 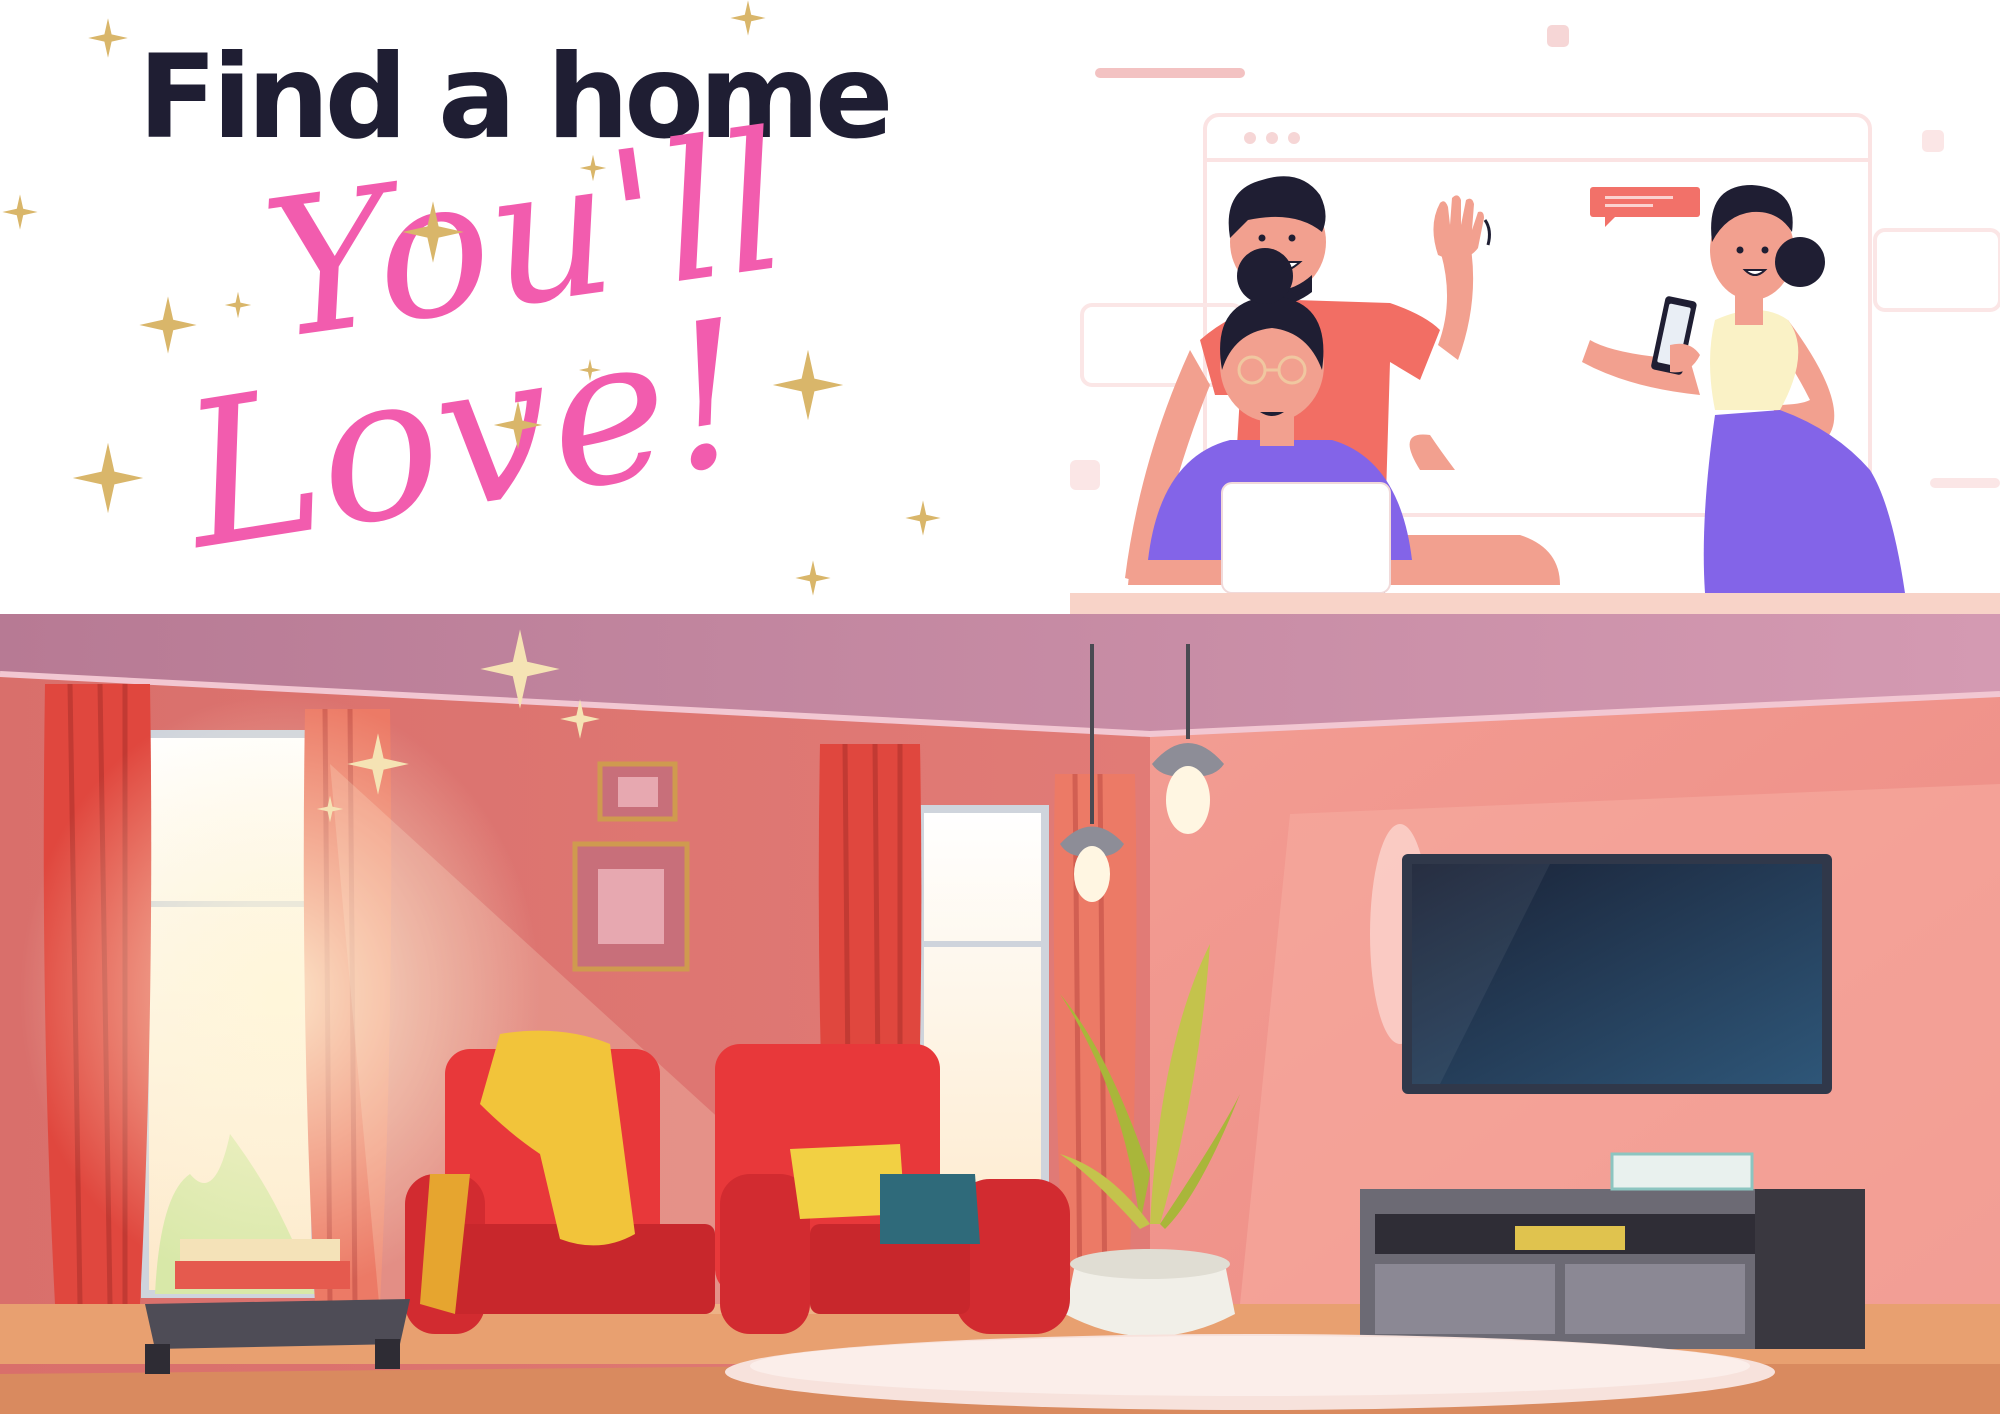 I want to click on laptop-icon, so click(x=1306, y=538).